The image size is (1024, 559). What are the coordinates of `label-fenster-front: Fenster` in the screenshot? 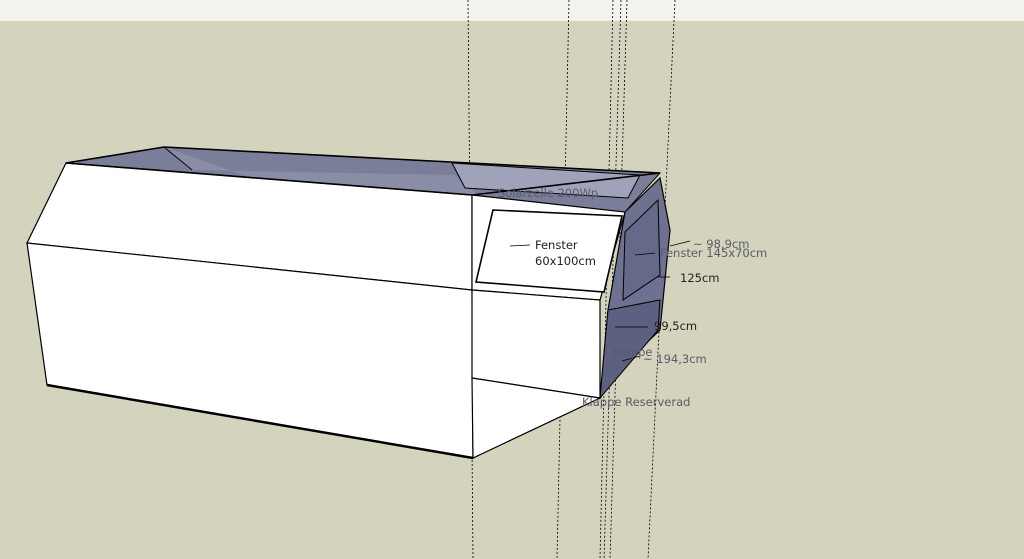 It's located at (556, 245).